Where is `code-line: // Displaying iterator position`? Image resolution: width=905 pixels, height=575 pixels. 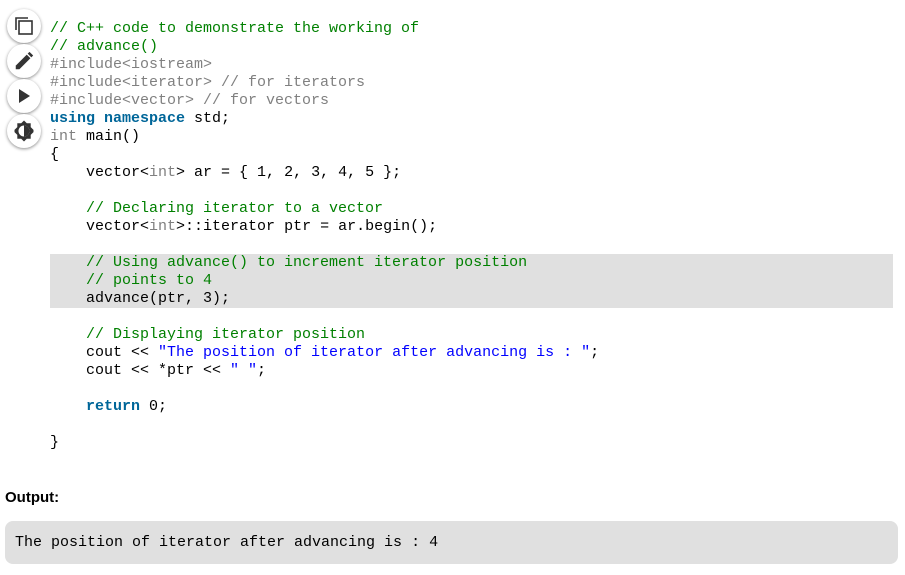
code-line: // Displaying iterator position is located at coordinates (208, 334).